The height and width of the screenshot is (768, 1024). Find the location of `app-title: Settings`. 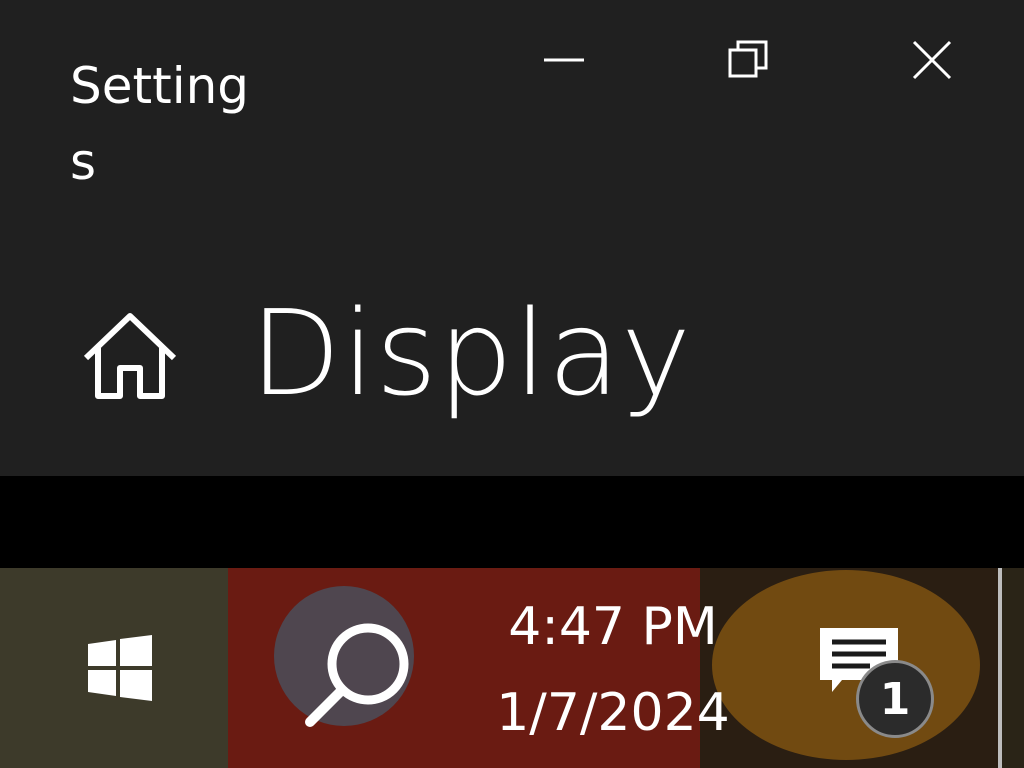

app-title: Settings is located at coordinates (160, 124).